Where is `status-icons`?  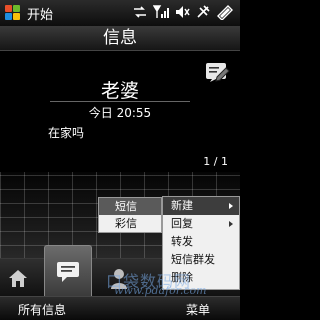
status-icons is located at coordinates (183, 12).